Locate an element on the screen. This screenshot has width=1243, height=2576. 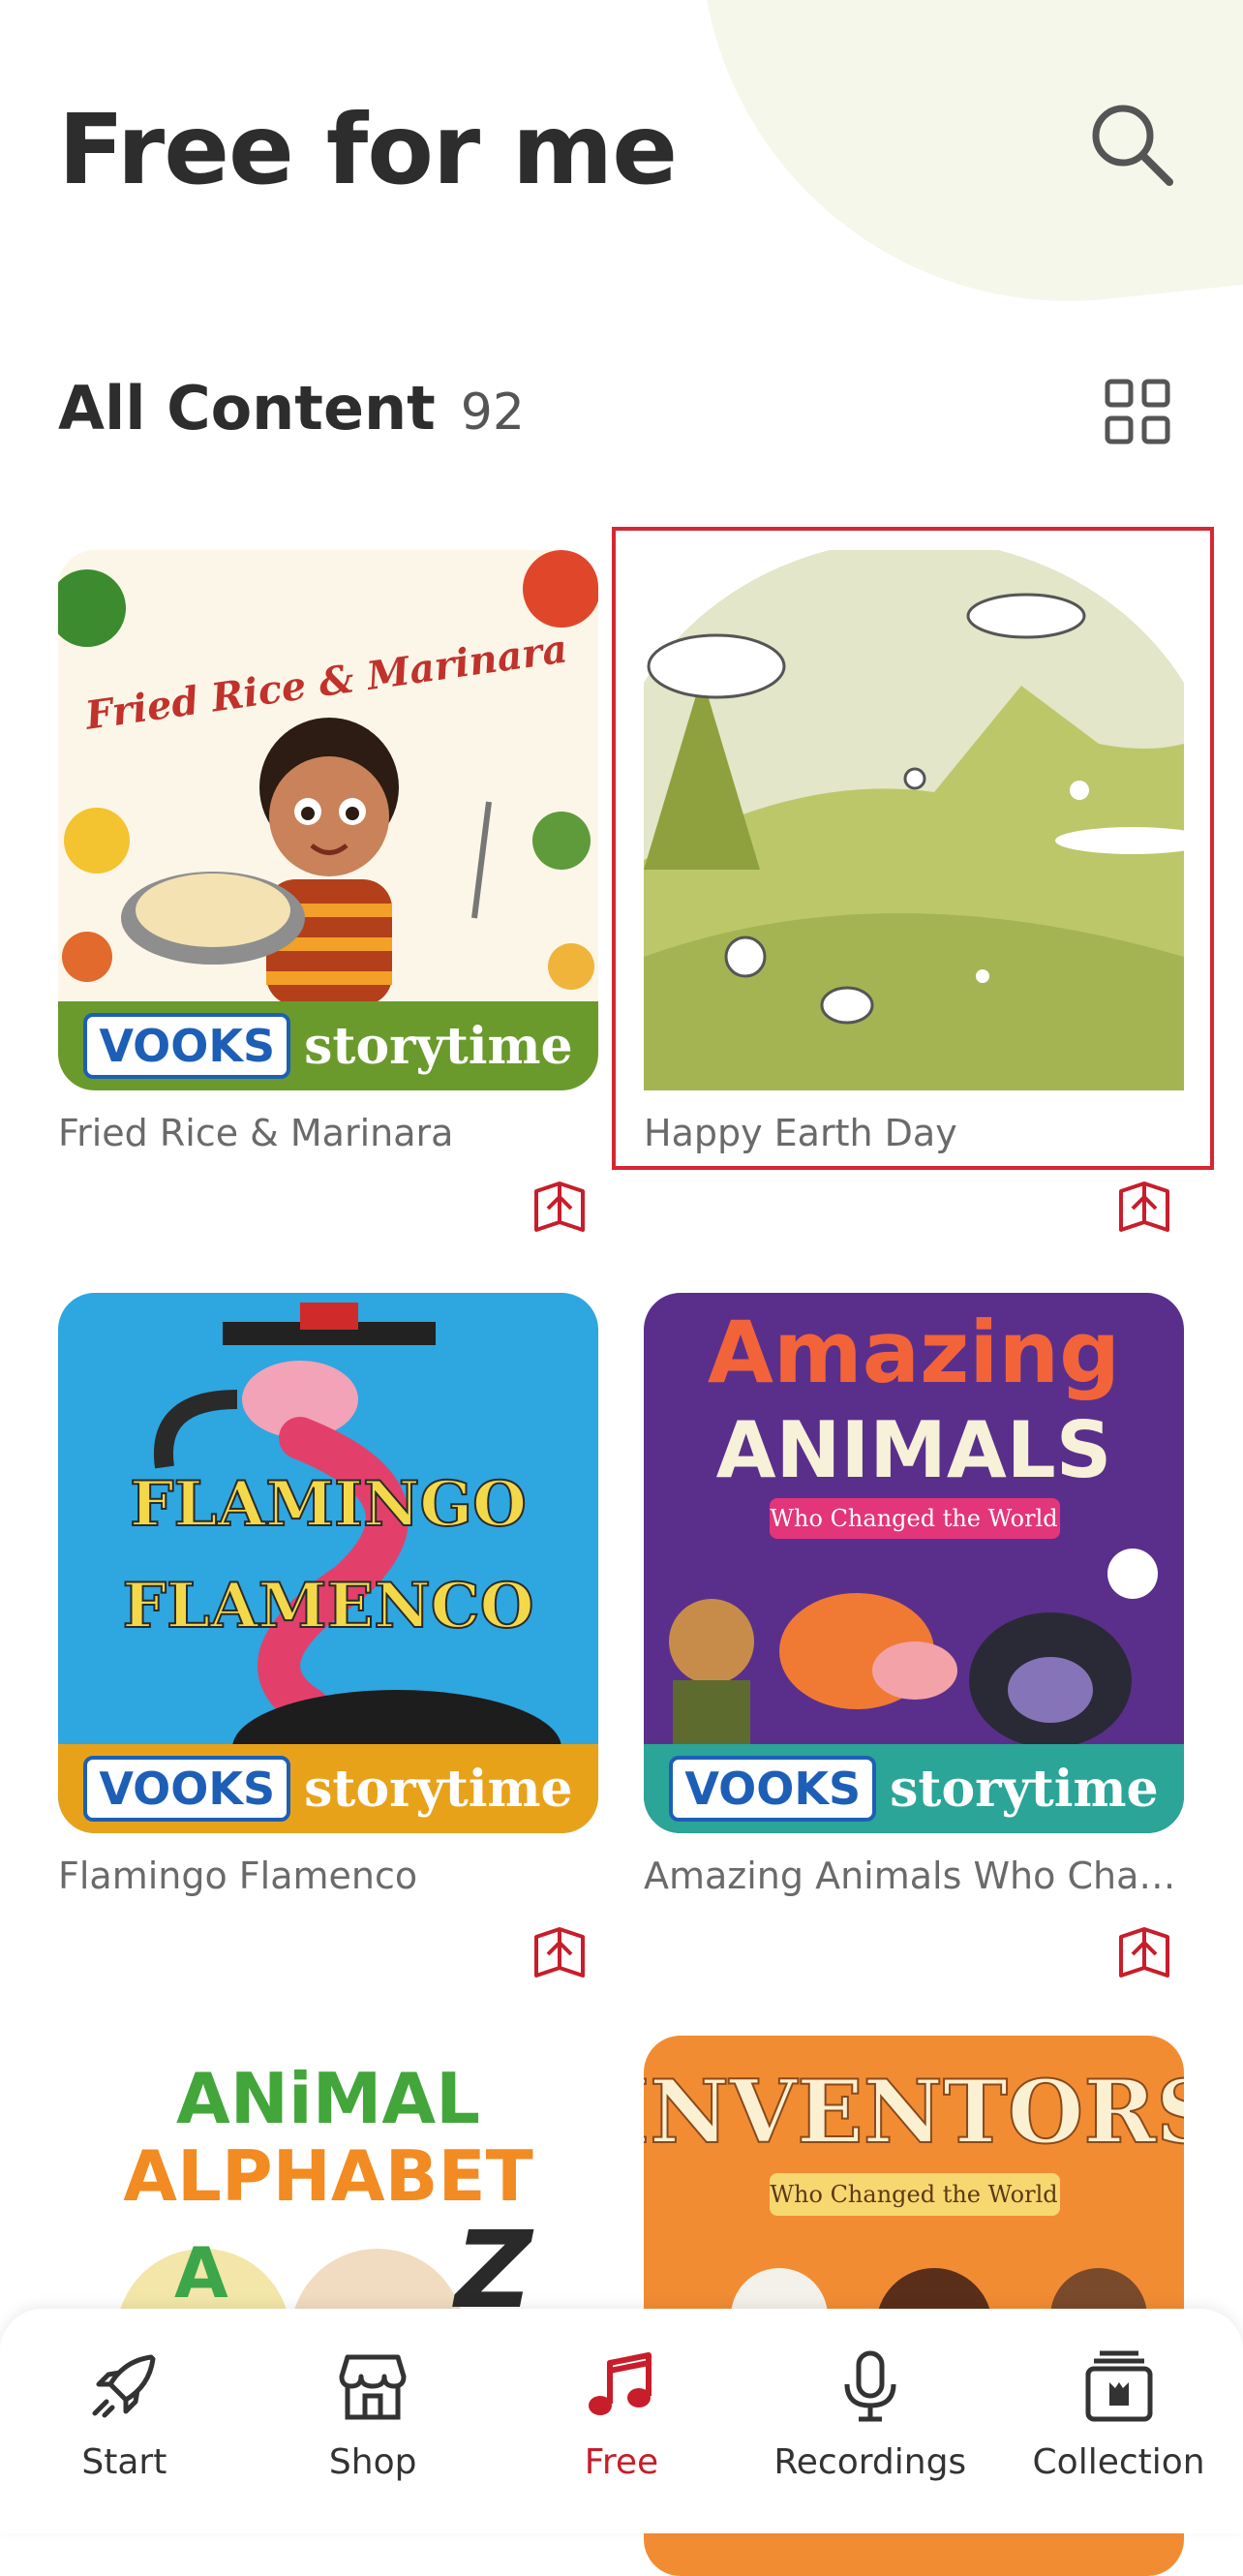
nav-start: Start is located at coordinates (124, 2395).